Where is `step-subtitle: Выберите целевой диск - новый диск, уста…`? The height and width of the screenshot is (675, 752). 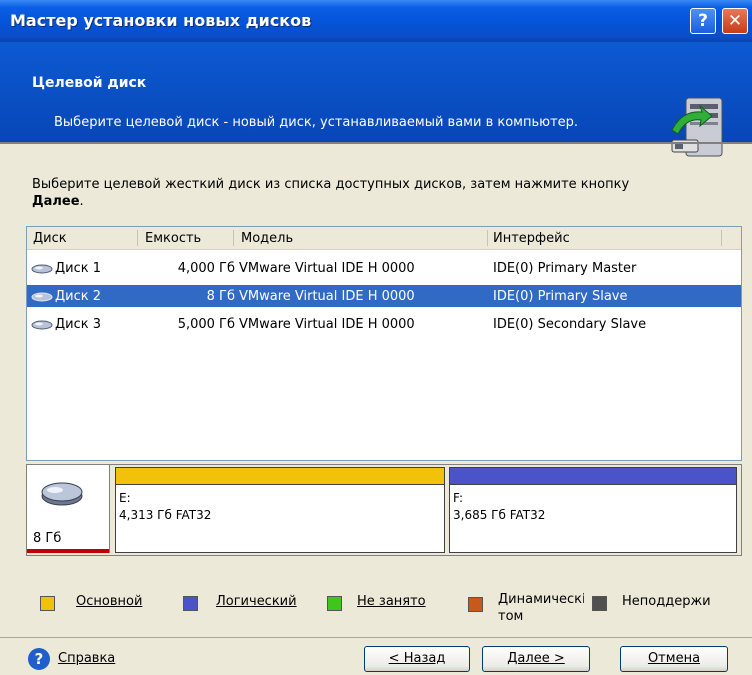 step-subtitle: Выберите целевой диск - новый диск, уста… is located at coordinates (316, 122).